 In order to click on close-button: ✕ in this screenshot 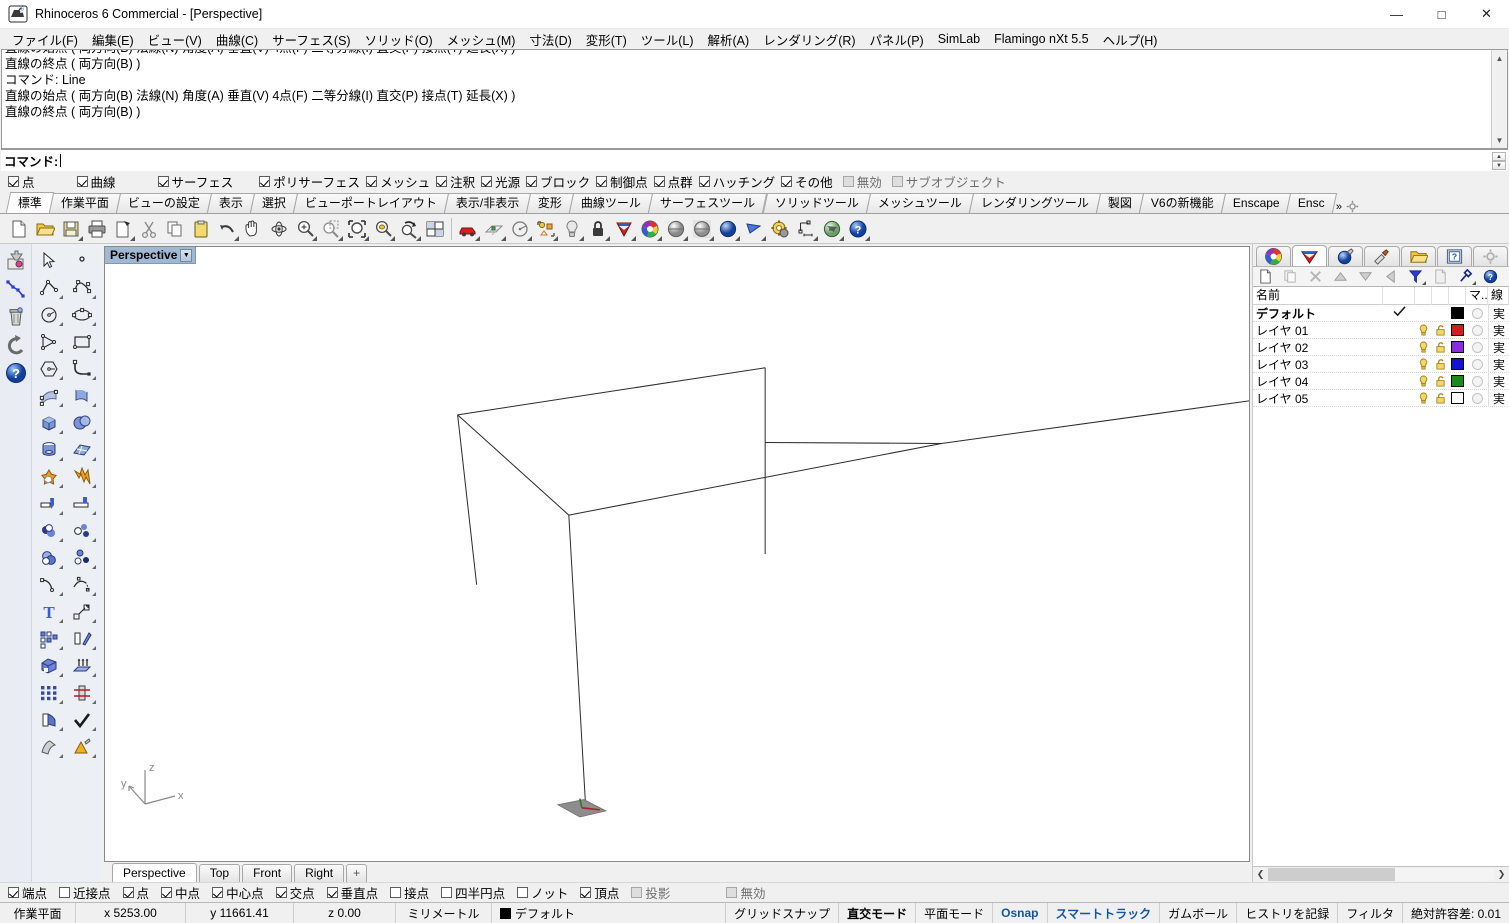, I will do `click(1486, 14)`.